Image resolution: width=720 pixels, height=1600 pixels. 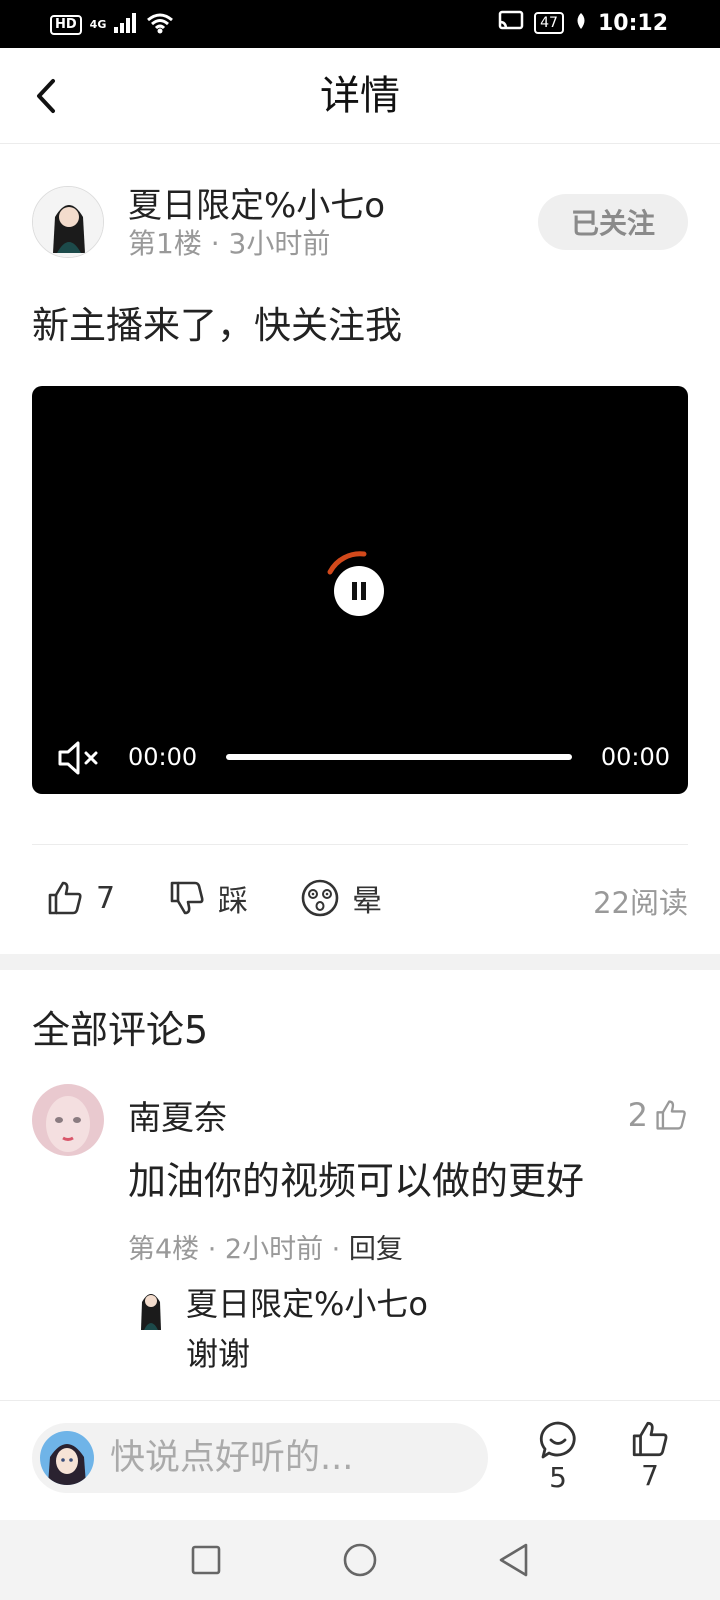 What do you see at coordinates (126, 25) in the screenshot?
I see `signal-icon` at bounding box center [126, 25].